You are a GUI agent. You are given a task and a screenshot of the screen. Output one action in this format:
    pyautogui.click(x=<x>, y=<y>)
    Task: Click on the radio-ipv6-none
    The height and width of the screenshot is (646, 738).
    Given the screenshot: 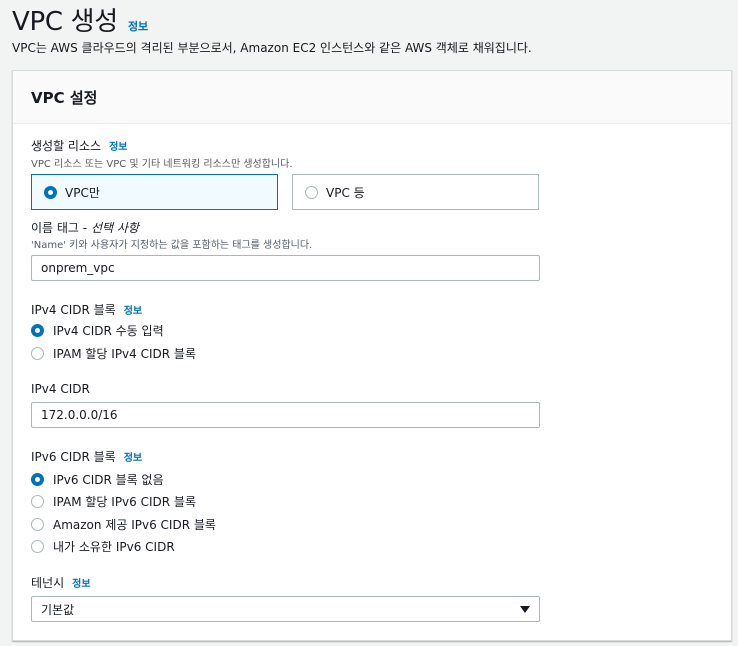 What is the action you would take?
    pyautogui.click(x=37, y=479)
    